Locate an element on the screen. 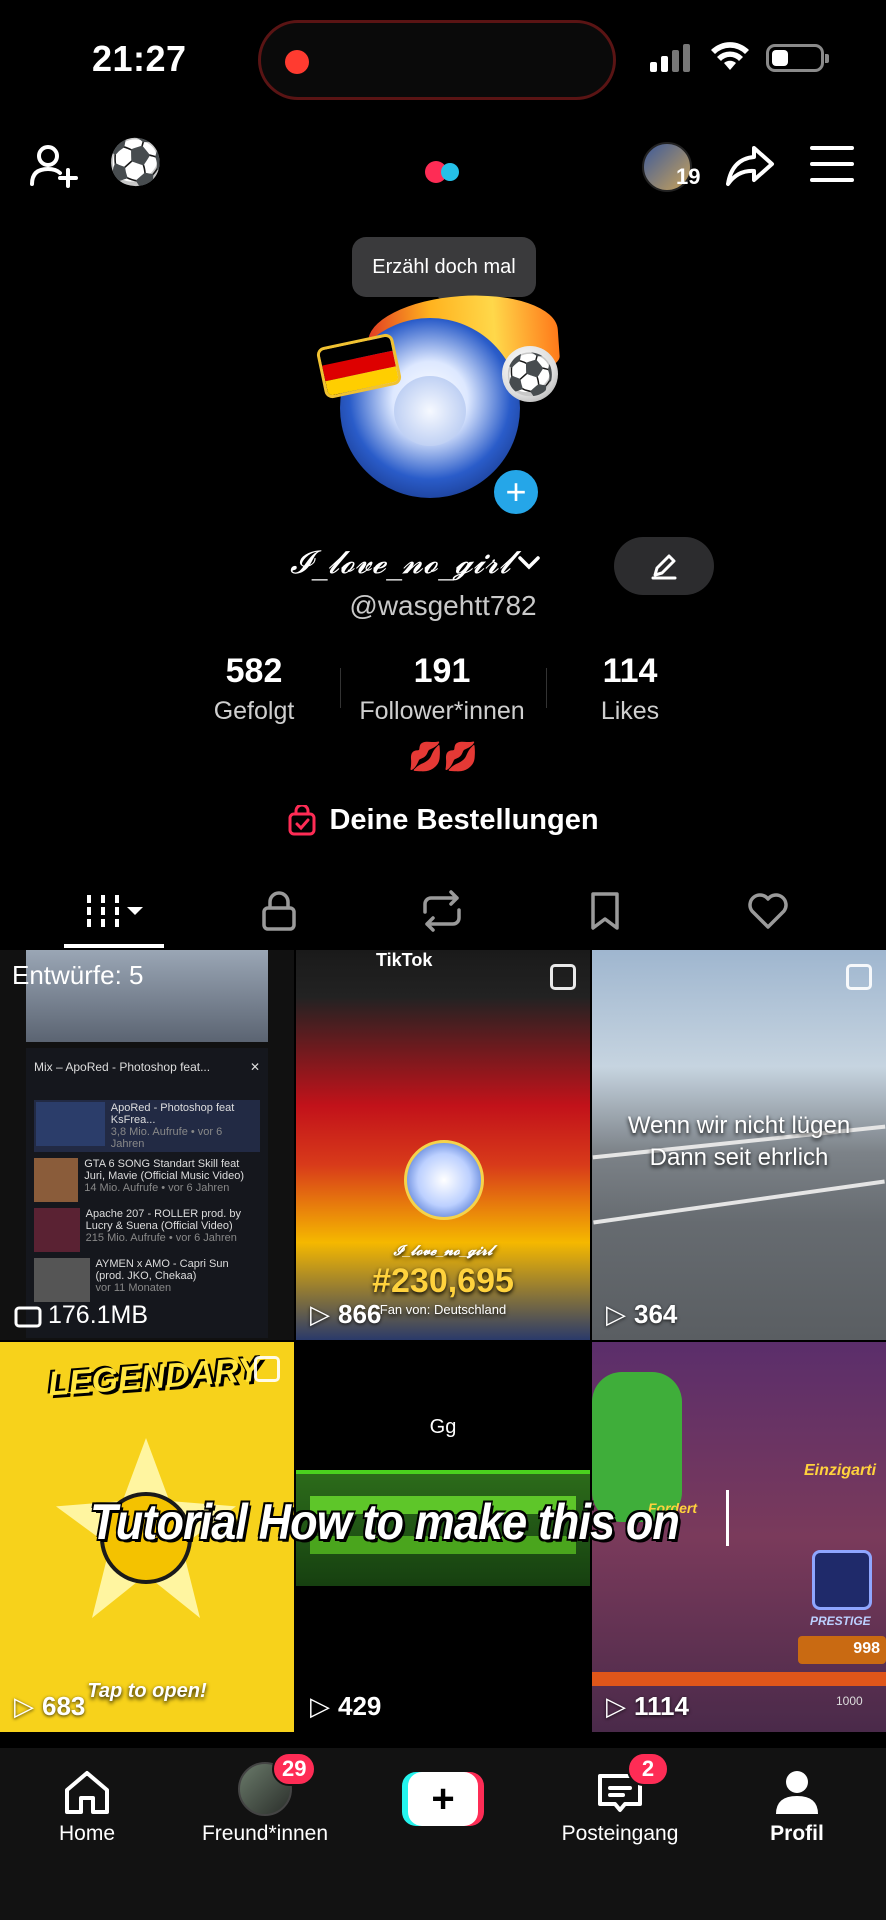 The image size is (886, 1920). add-friend-icon is located at coordinates (54, 166).